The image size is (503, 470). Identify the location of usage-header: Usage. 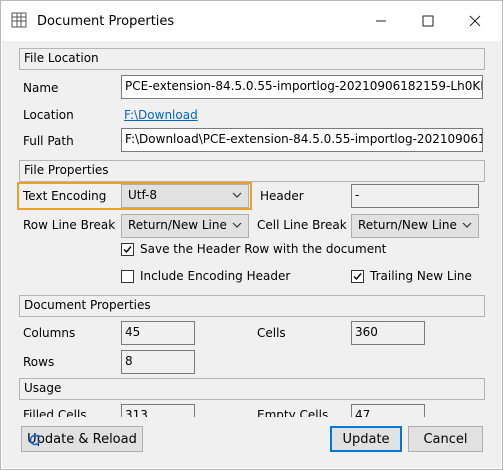
(43, 388).